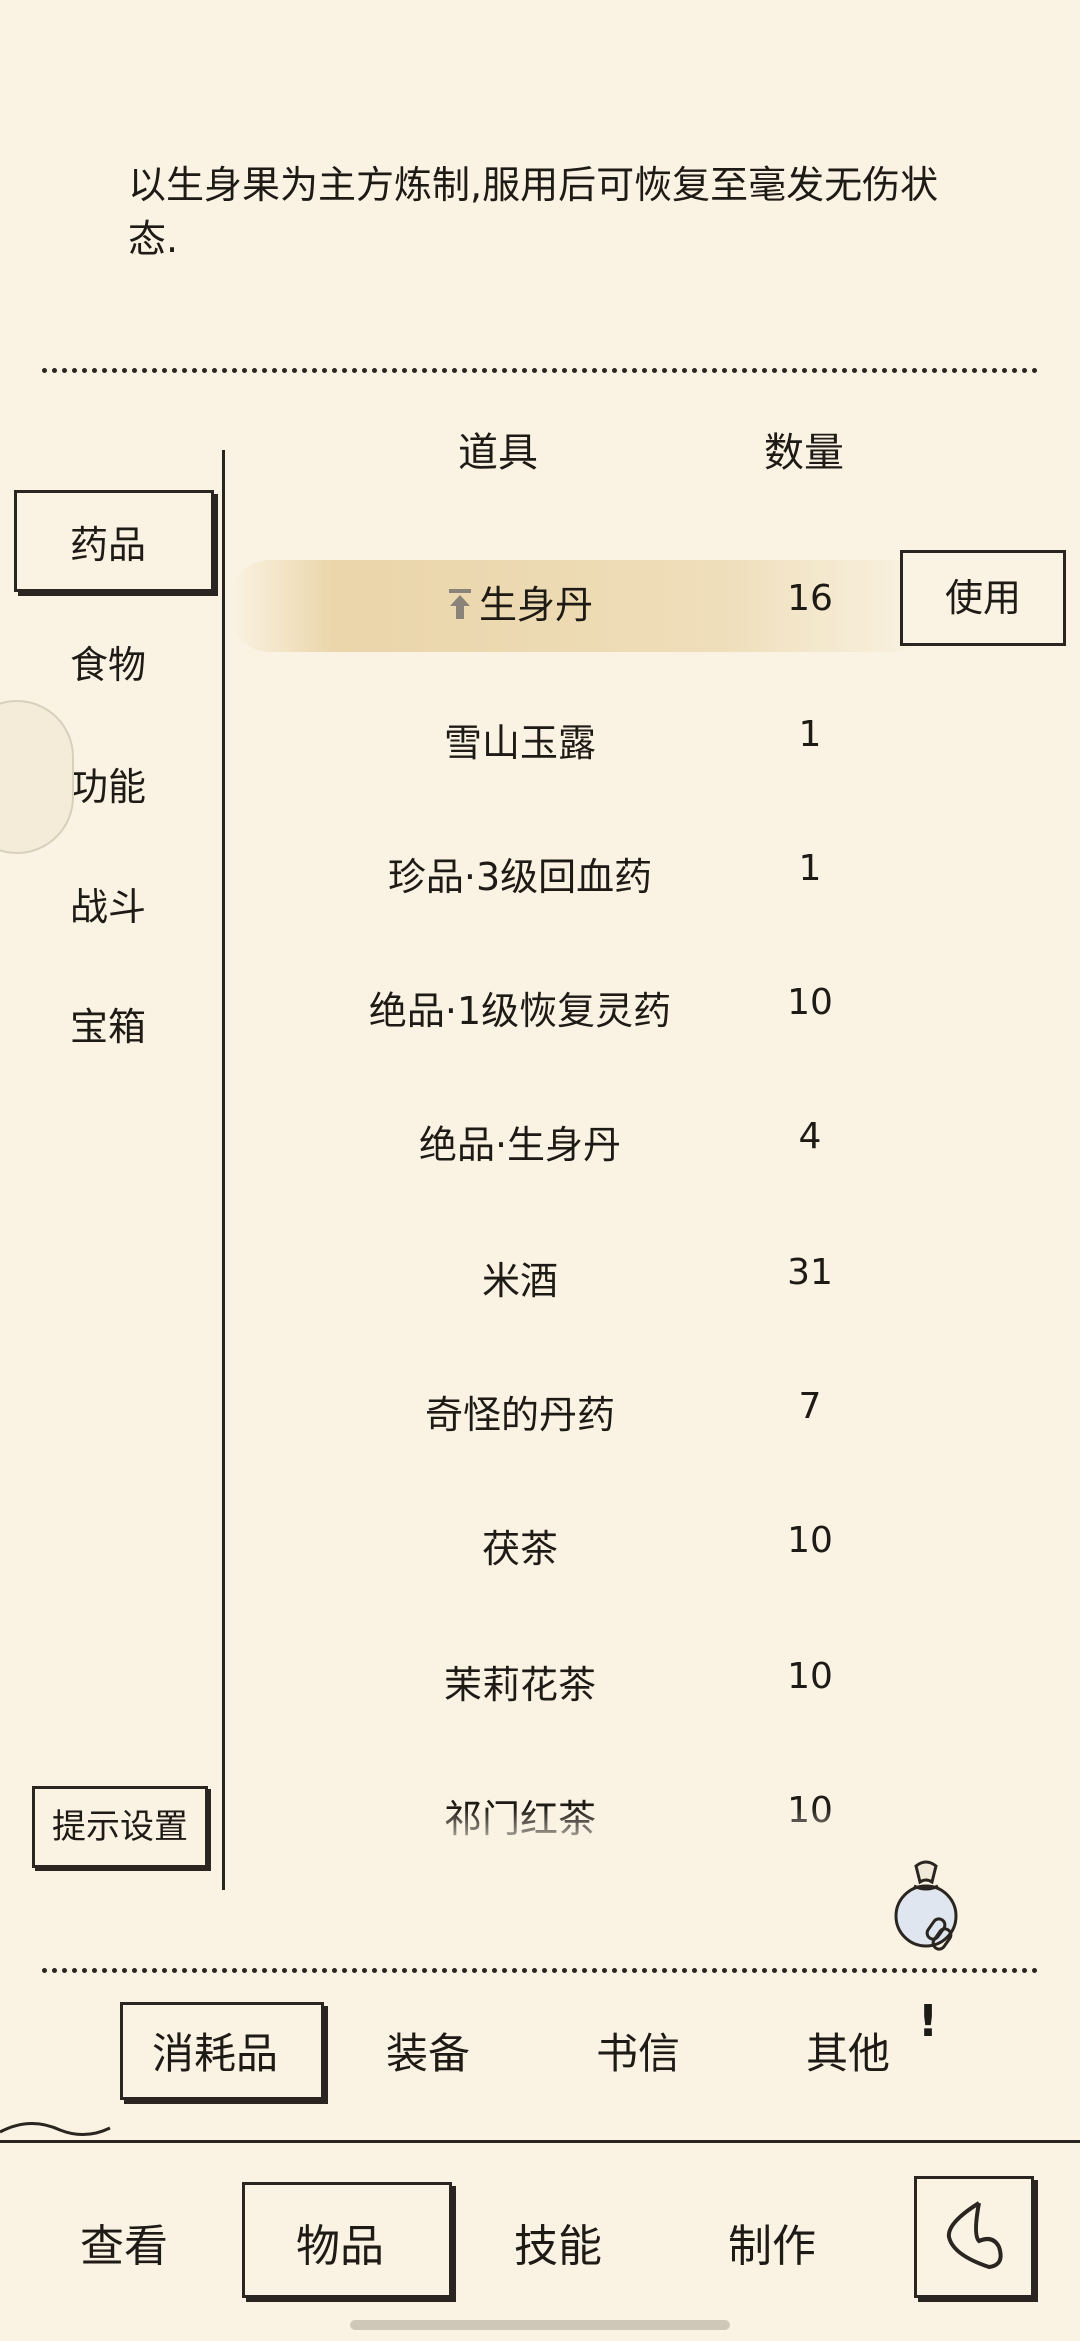 Image resolution: width=1080 pixels, height=2341 pixels. Describe the element at coordinates (590, 1838) in the screenshot. I see `list-fade` at that location.